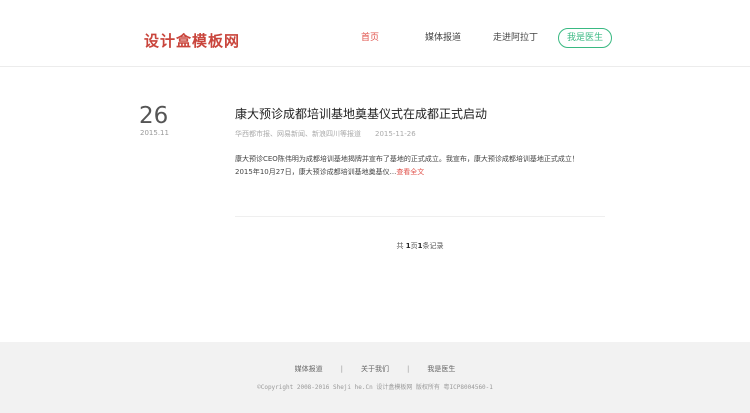 The width and height of the screenshot is (750, 413). What do you see at coordinates (410, 172) in the screenshot?
I see `read-more-link: 查看全文` at bounding box center [410, 172].